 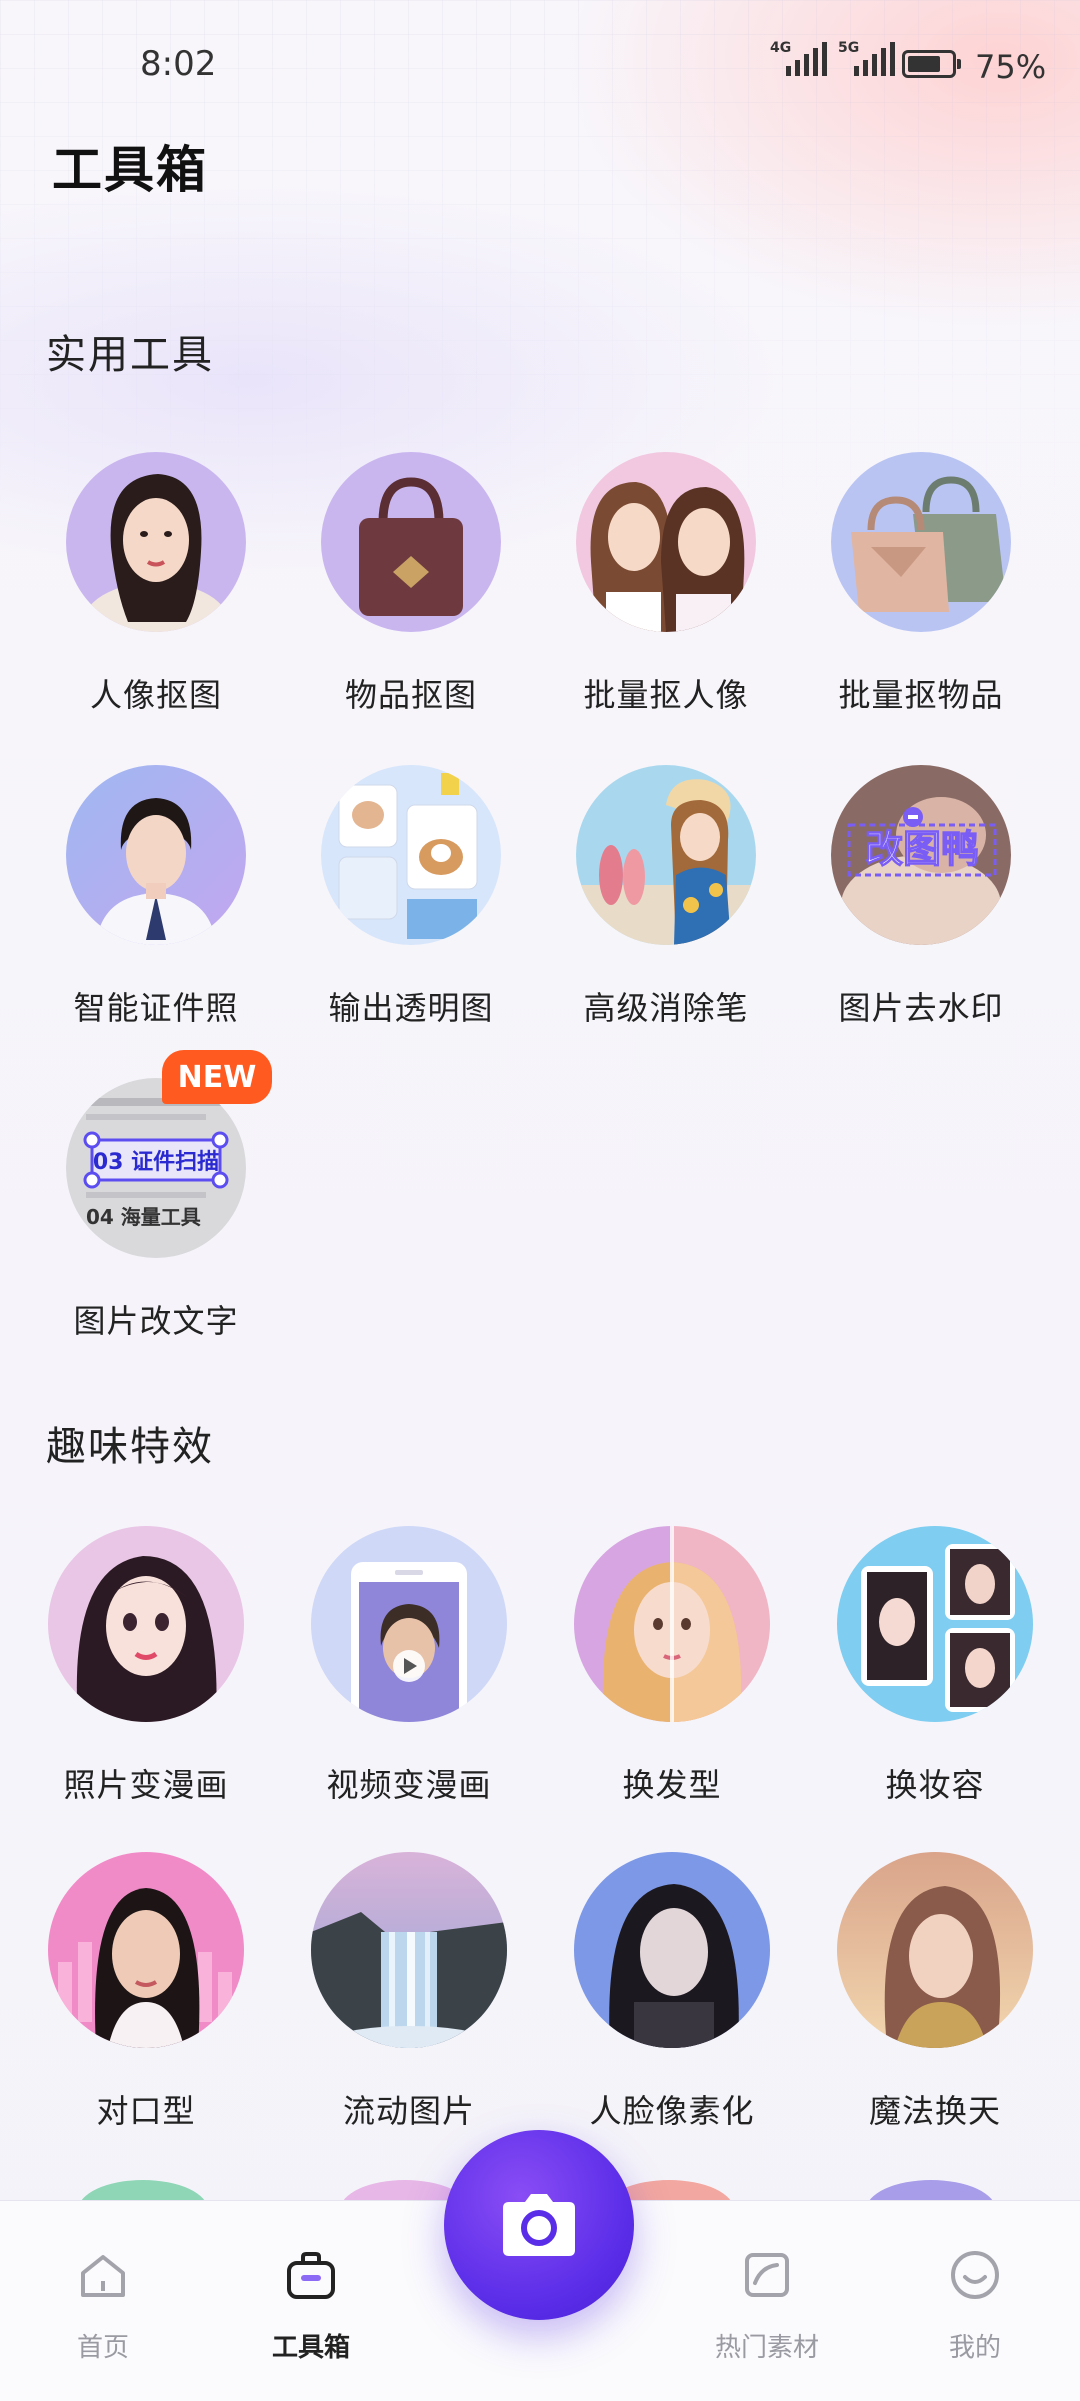 I want to click on tool-edit-image-text: 03 证件扫描 04 海量工具 图片改文字, so click(x=156, y=1210).